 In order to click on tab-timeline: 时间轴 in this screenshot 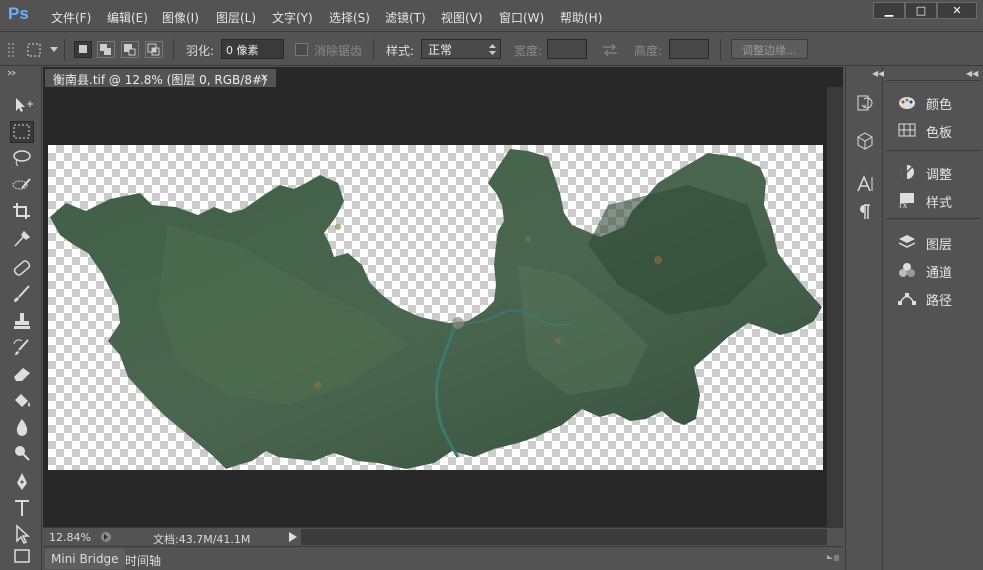, I will do `click(143, 559)`.